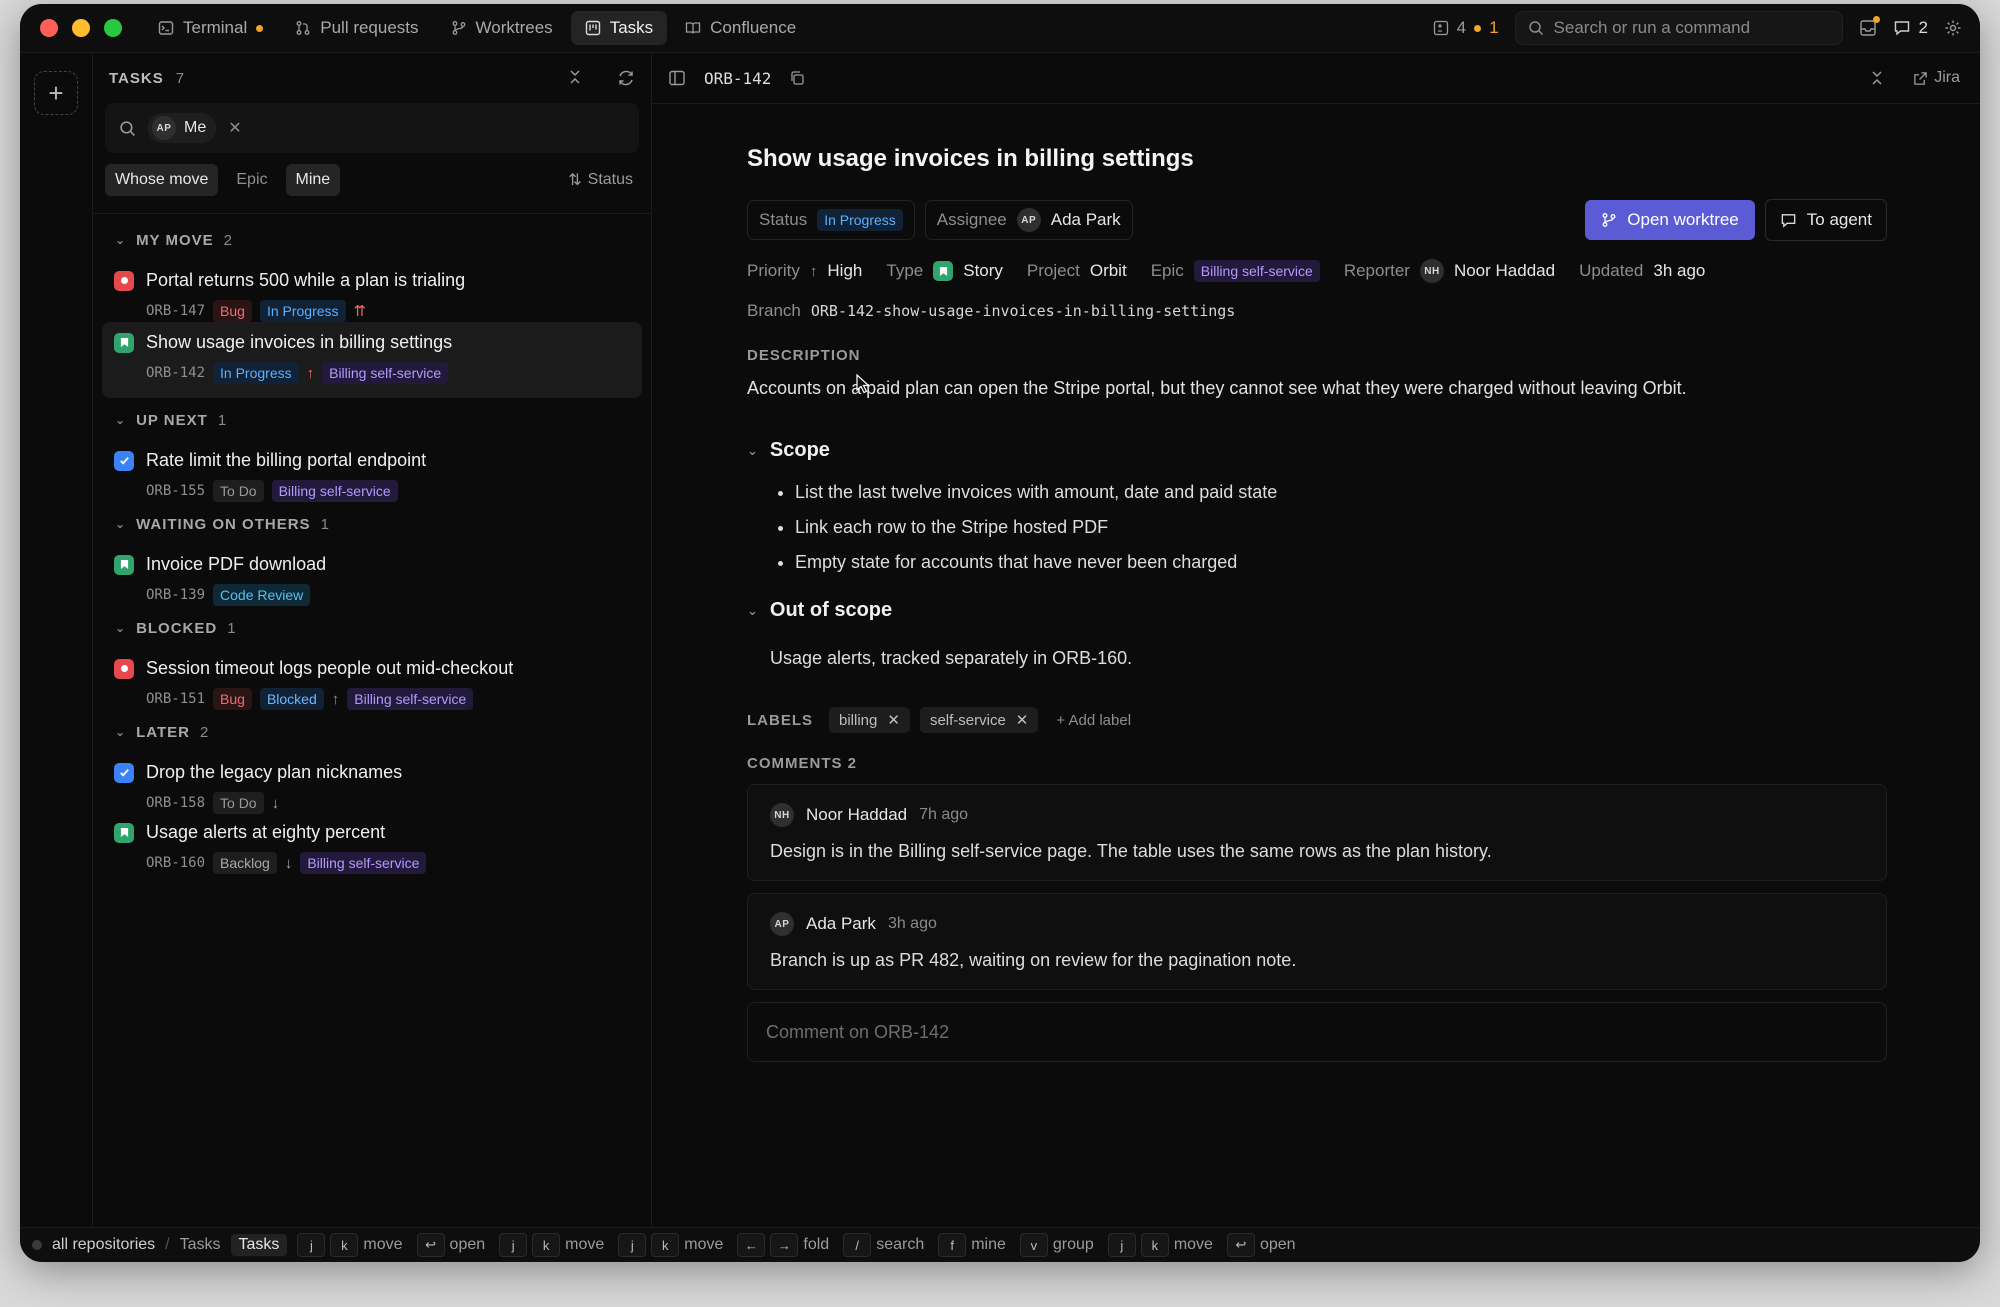 This screenshot has width=2000, height=1307. I want to click on button-label: Open worktree, so click(1683, 219).